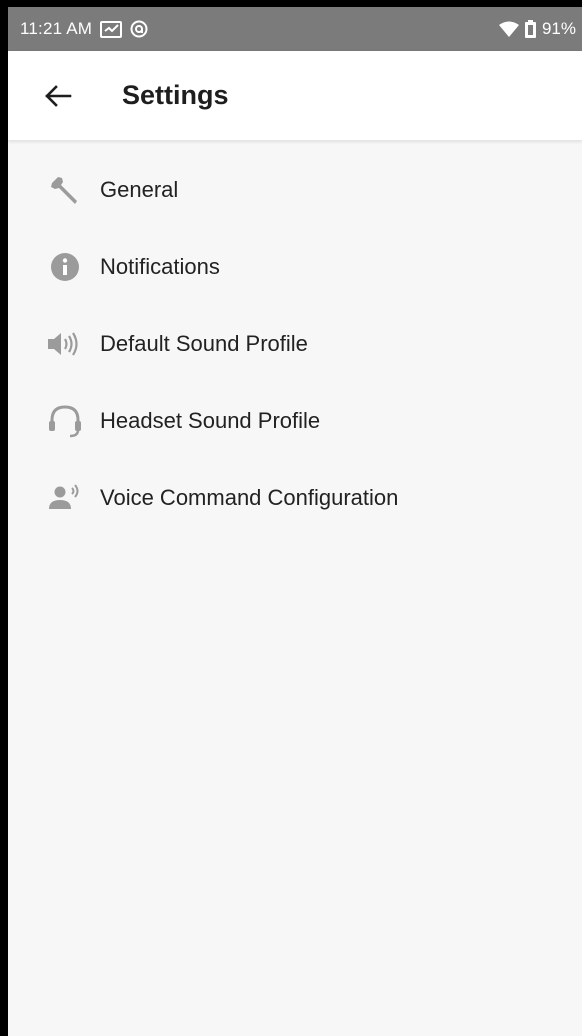 The image size is (582, 1036). What do you see at coordinates (530, 29) in the screenshot?
I see `battery-icon` at bounding box center [530, 29].